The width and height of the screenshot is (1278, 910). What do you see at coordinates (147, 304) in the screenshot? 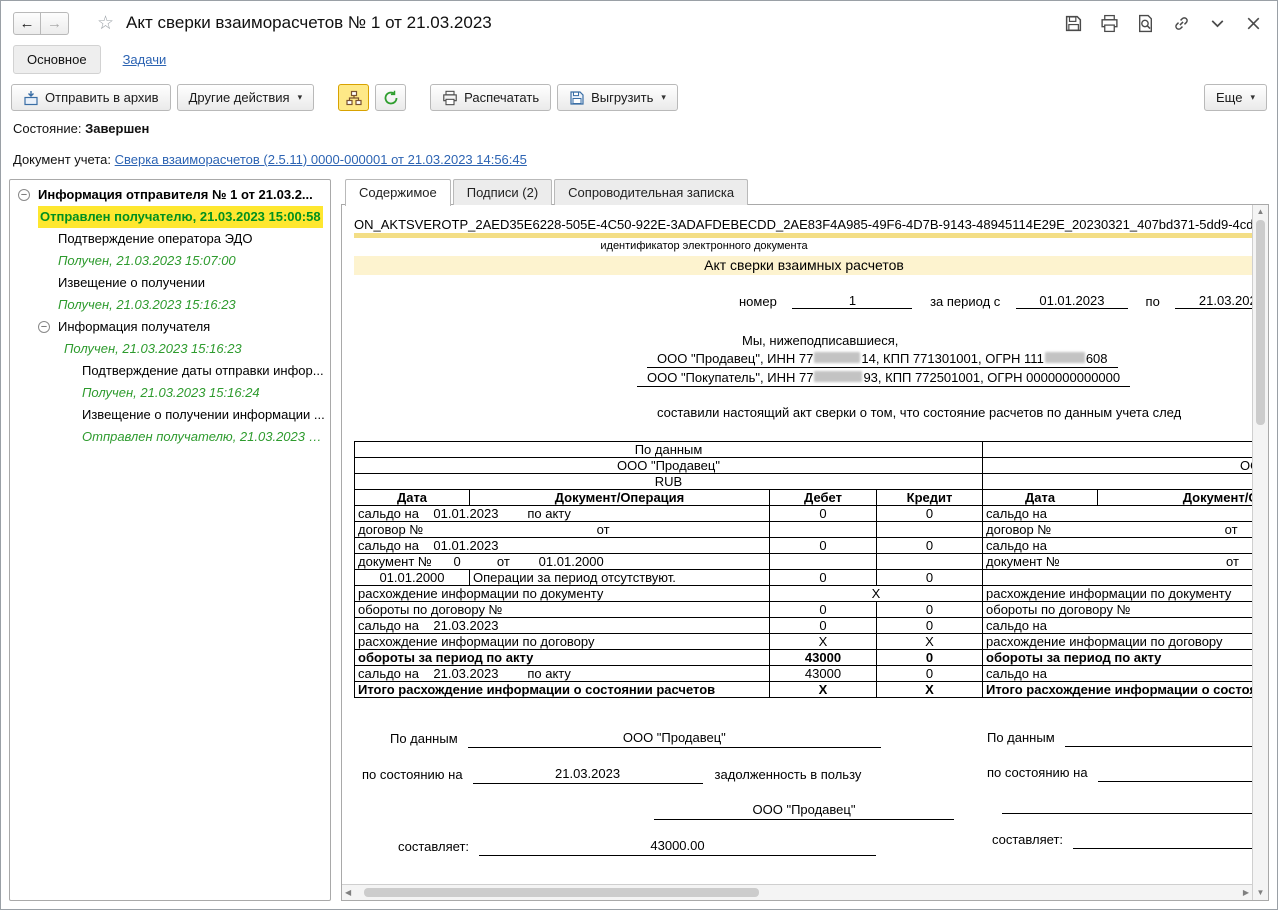
I see `tree-item-label: Получен, 21.03.2023 15:16:23` at bounding box center [147, 304].